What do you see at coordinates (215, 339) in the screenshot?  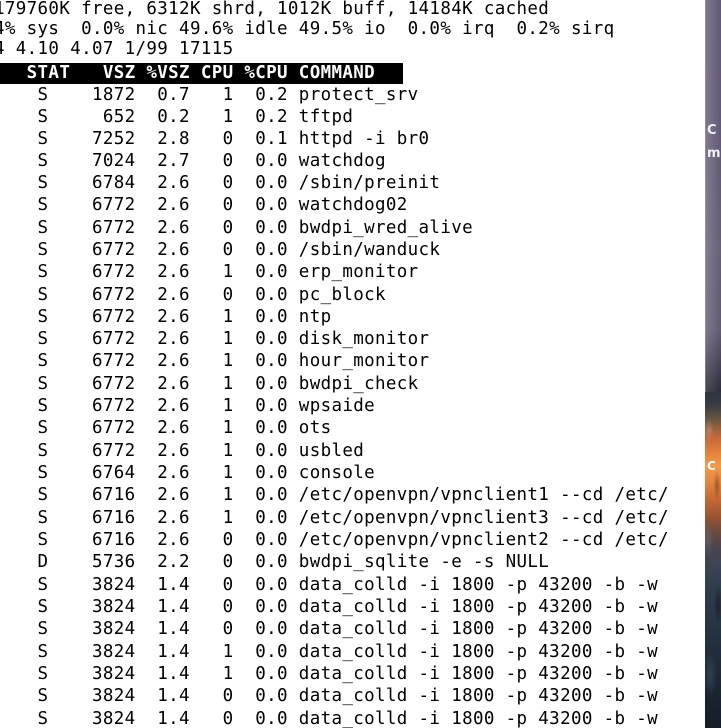 I see `table-row: S 6772 2.6 1 0.0 disk_monitor` at bounding box center [215, 339].